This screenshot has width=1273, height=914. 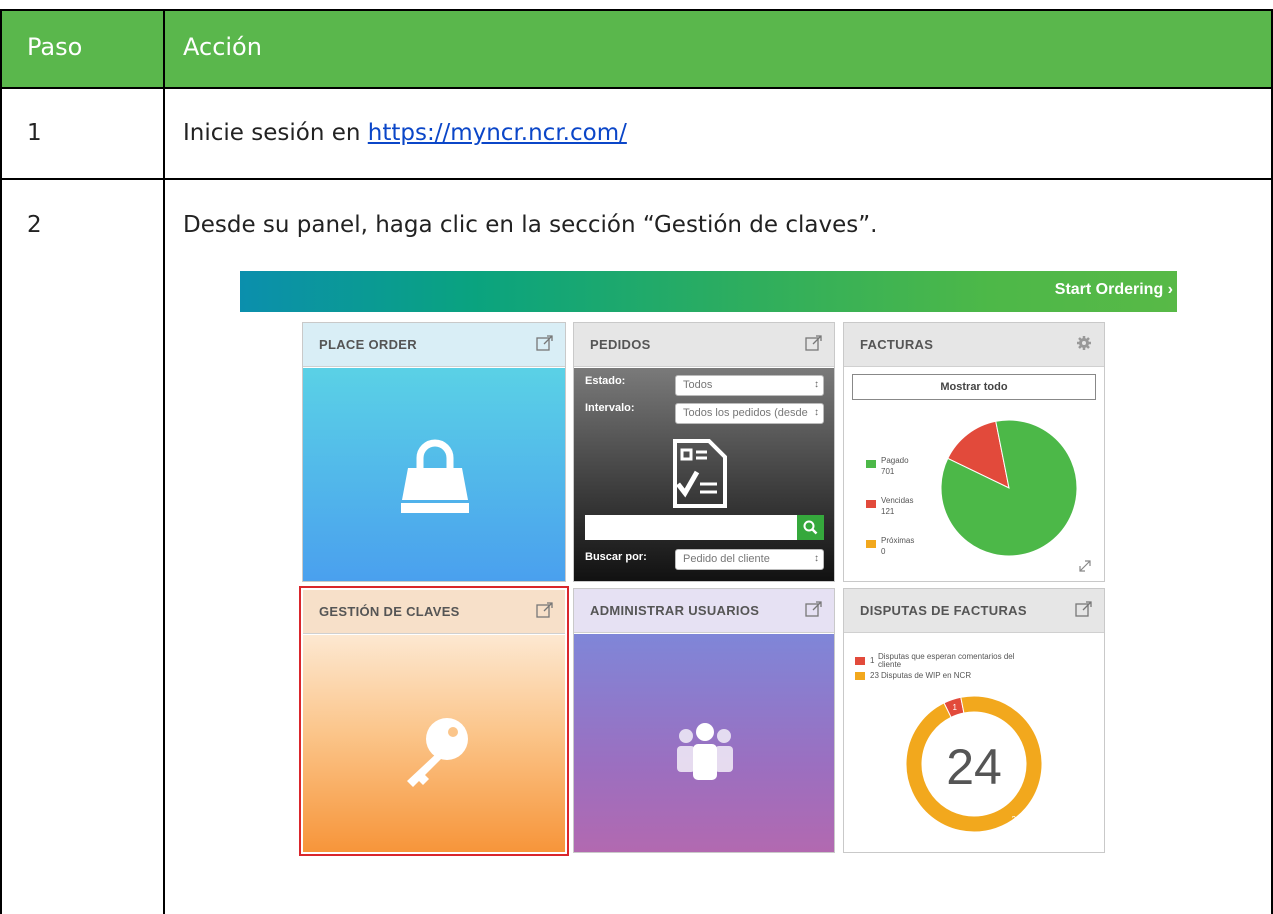 What do you see at coordinates (636, 179) in the screenshot?
I see `border-row1` at bounding box center [636, 179].